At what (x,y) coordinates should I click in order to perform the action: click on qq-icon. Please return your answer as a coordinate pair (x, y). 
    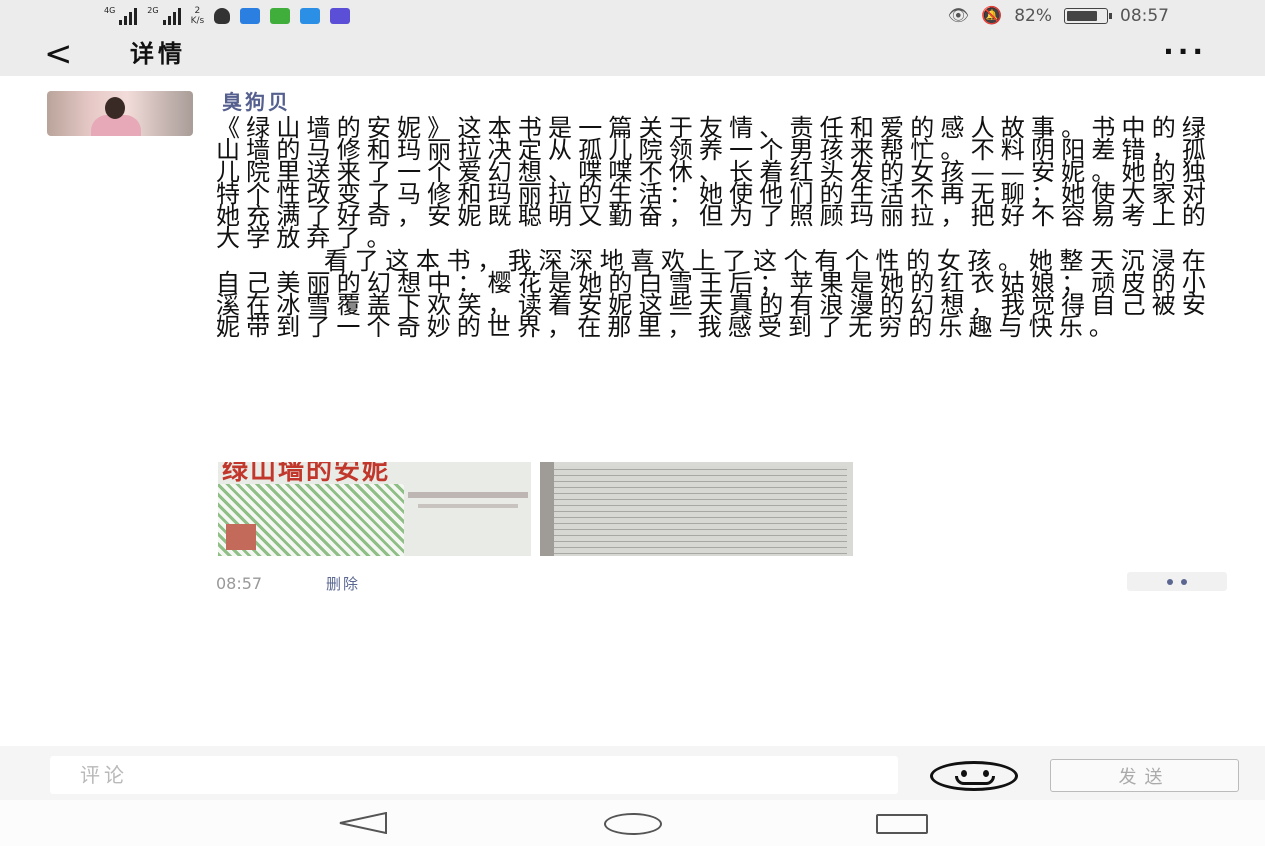
    Looking at the image, I should click on (222, 16).